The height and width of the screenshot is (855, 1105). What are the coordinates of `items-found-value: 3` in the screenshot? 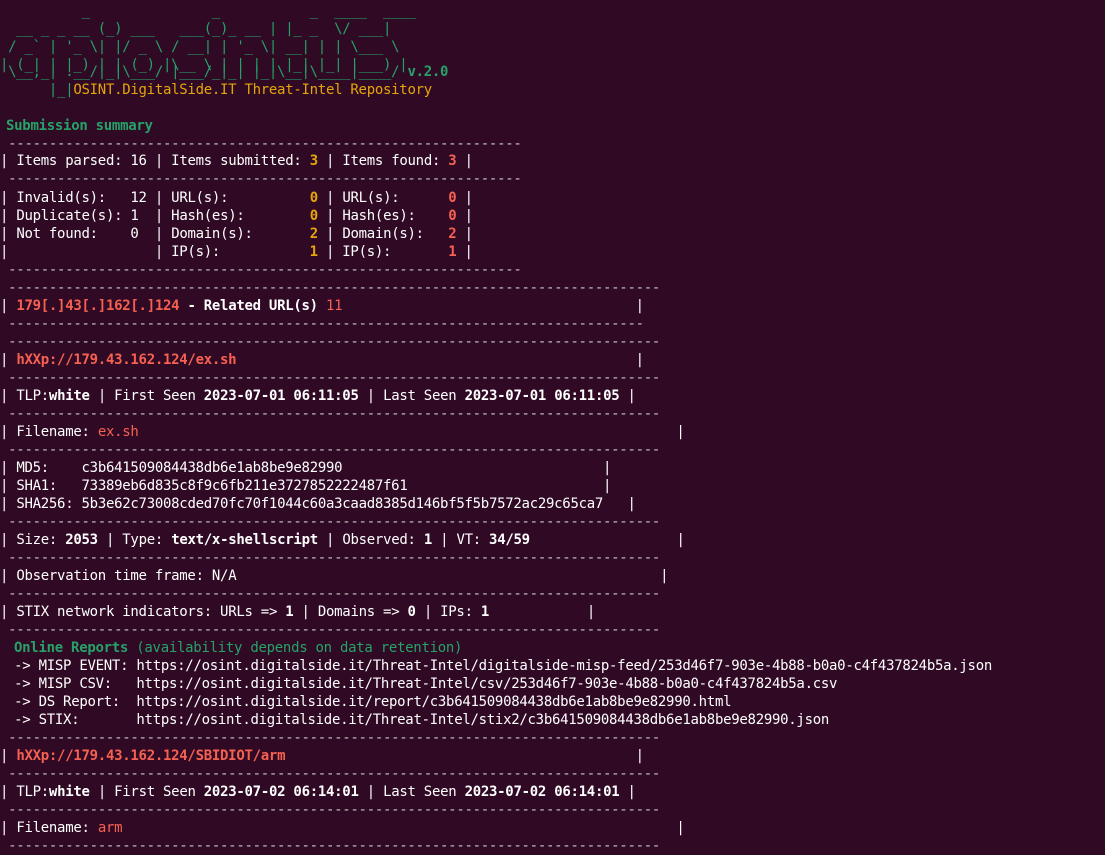 It's located at (452, 161).